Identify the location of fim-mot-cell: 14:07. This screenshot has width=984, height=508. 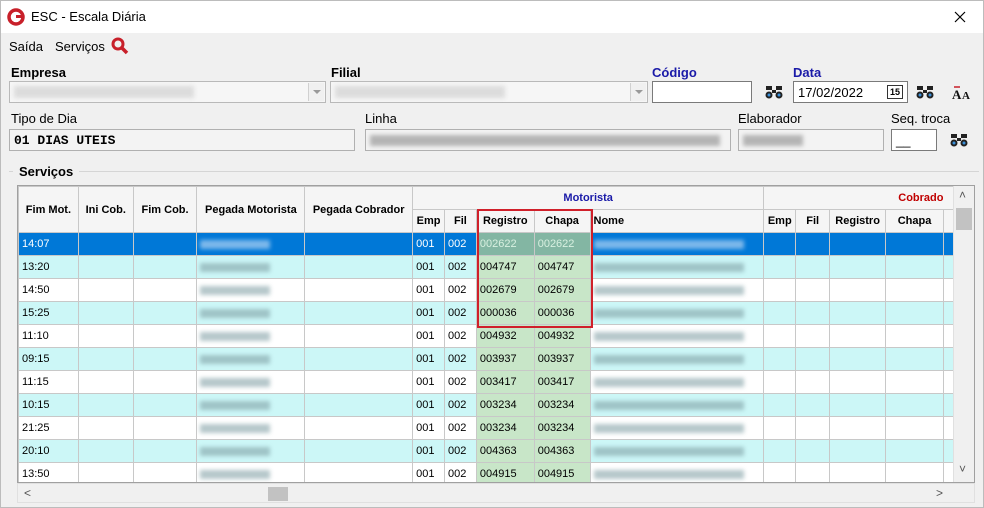
(48, 244).